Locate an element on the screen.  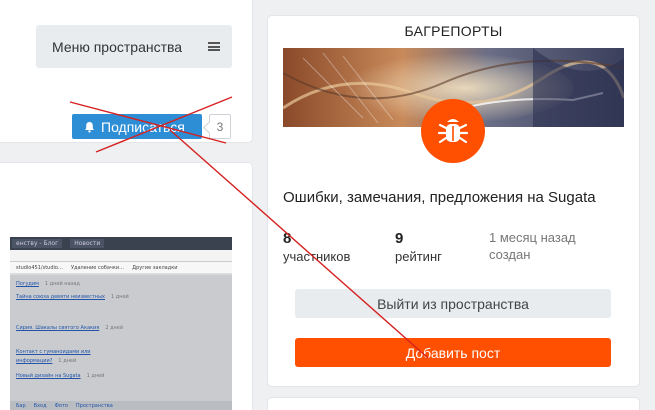
embedded-footer: Бар Вход Фото Пространства is located at coordinates (121, 405).